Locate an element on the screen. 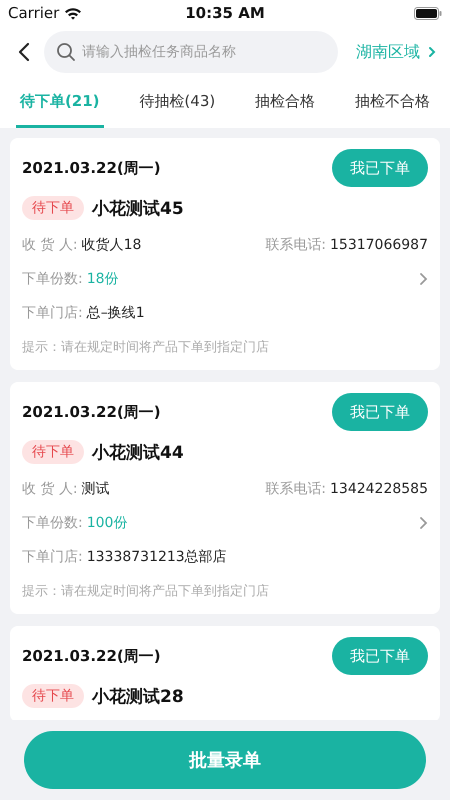 This screenshot has height=800, width=450. search-icon is located at coordinates (66, 52).